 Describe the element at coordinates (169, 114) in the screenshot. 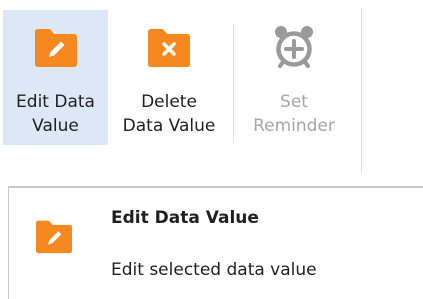

I see `delete-data-value-label: Delete Data Value` at that location.